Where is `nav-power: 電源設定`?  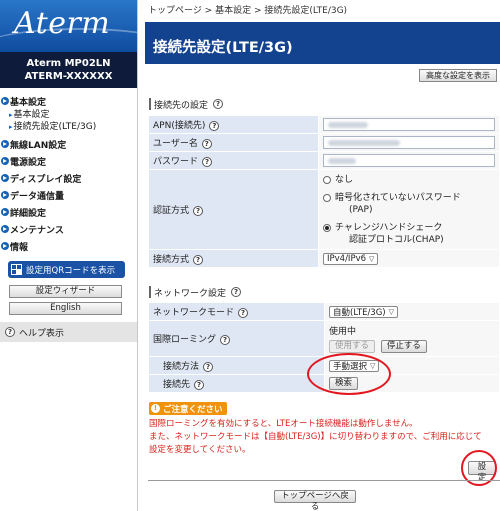
nav-power: 電源設定 is located at coordinates (68, 161).